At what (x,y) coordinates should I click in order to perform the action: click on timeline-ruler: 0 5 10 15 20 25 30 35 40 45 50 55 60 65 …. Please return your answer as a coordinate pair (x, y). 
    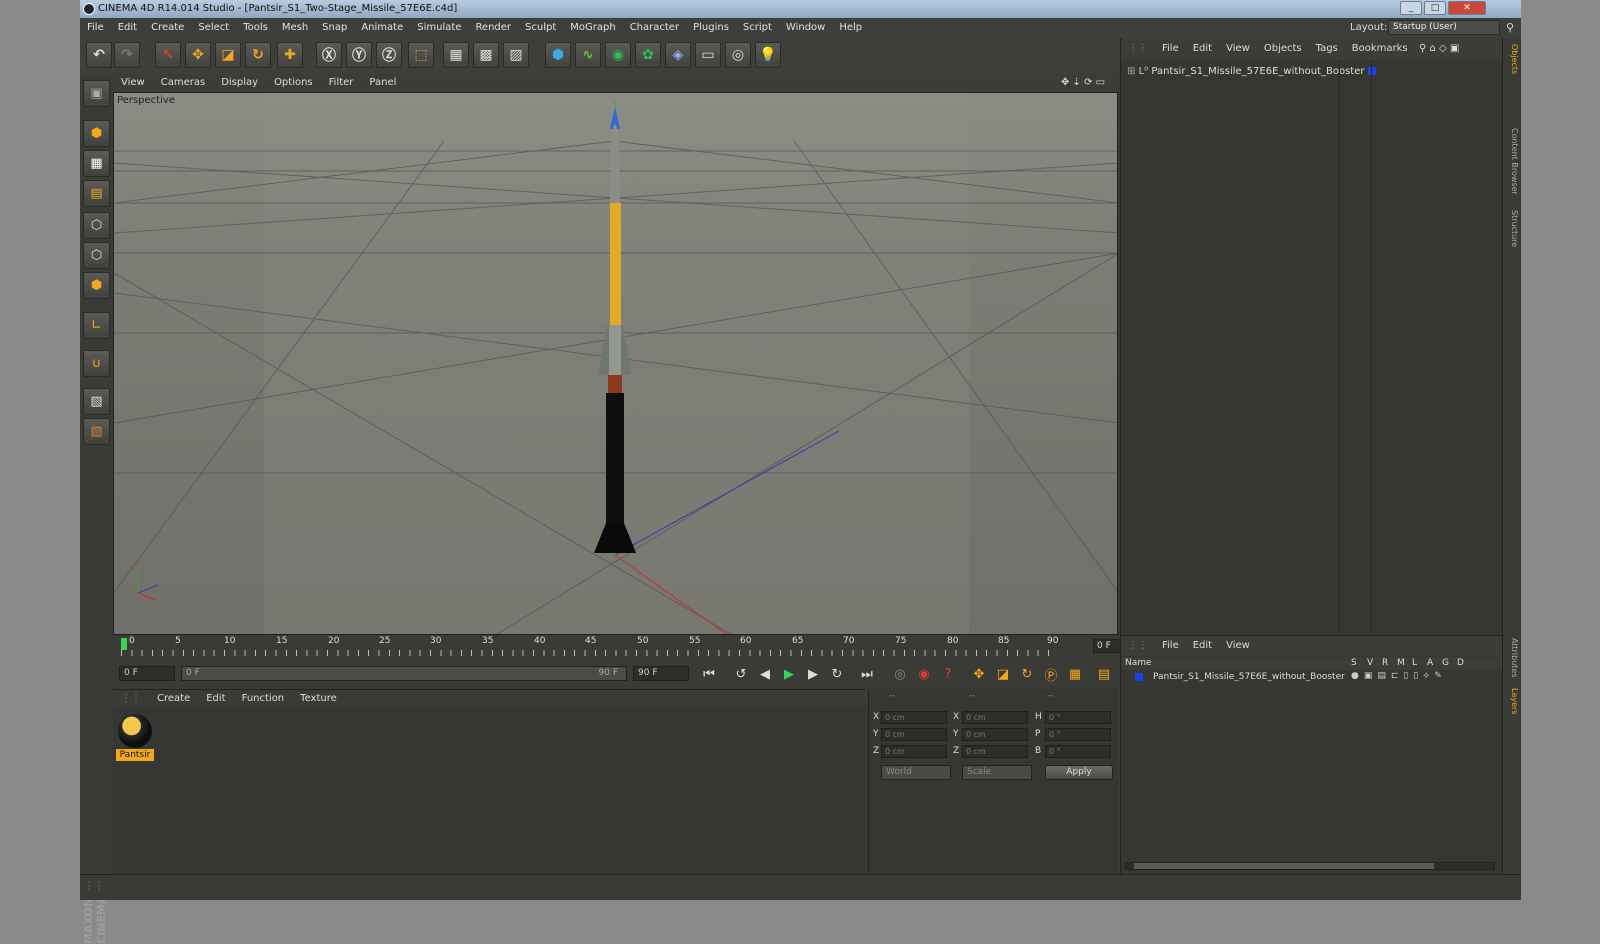
    Looking at the image, I should click on (630, 647).